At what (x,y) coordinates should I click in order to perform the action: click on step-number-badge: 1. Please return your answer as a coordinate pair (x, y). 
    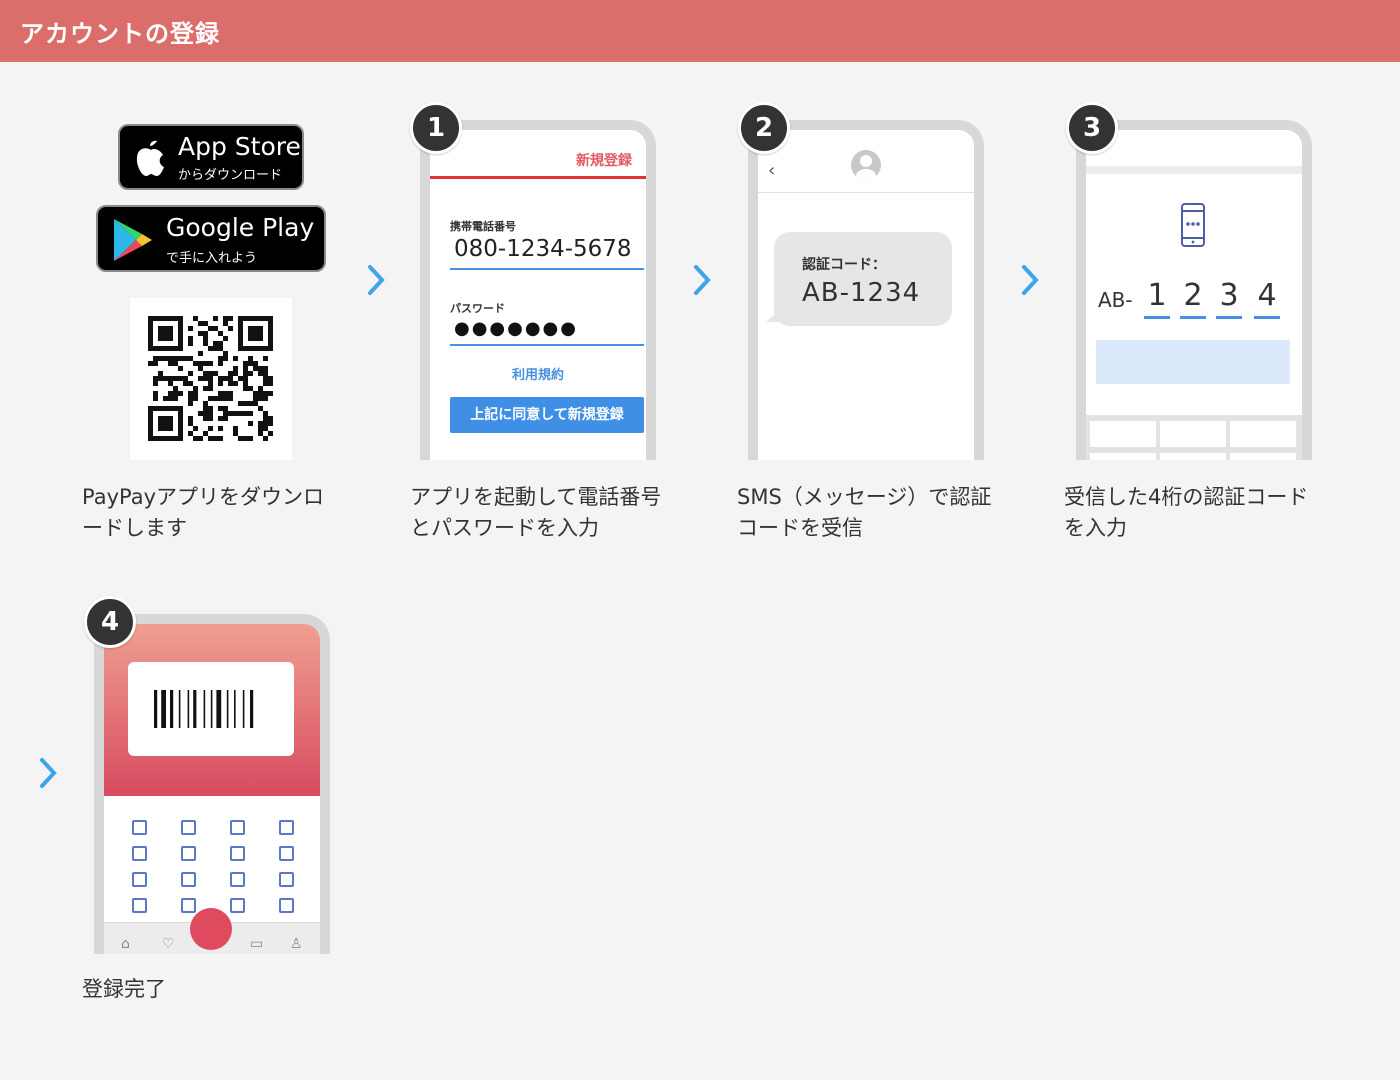
    Looking at the image, I should click on (436, 128).